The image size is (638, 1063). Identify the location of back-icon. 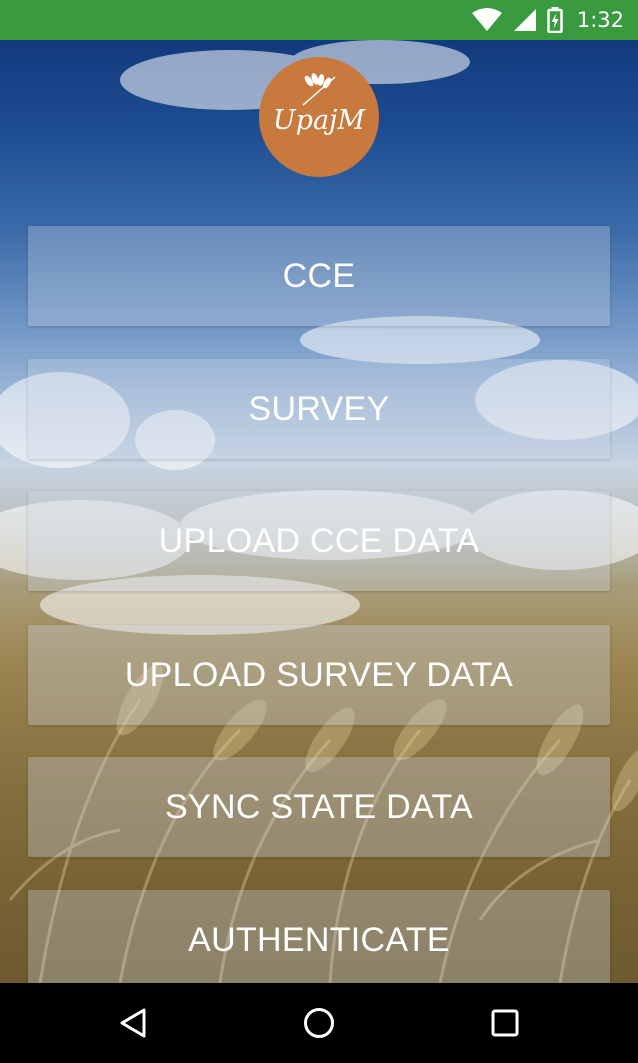
(134, 1025).